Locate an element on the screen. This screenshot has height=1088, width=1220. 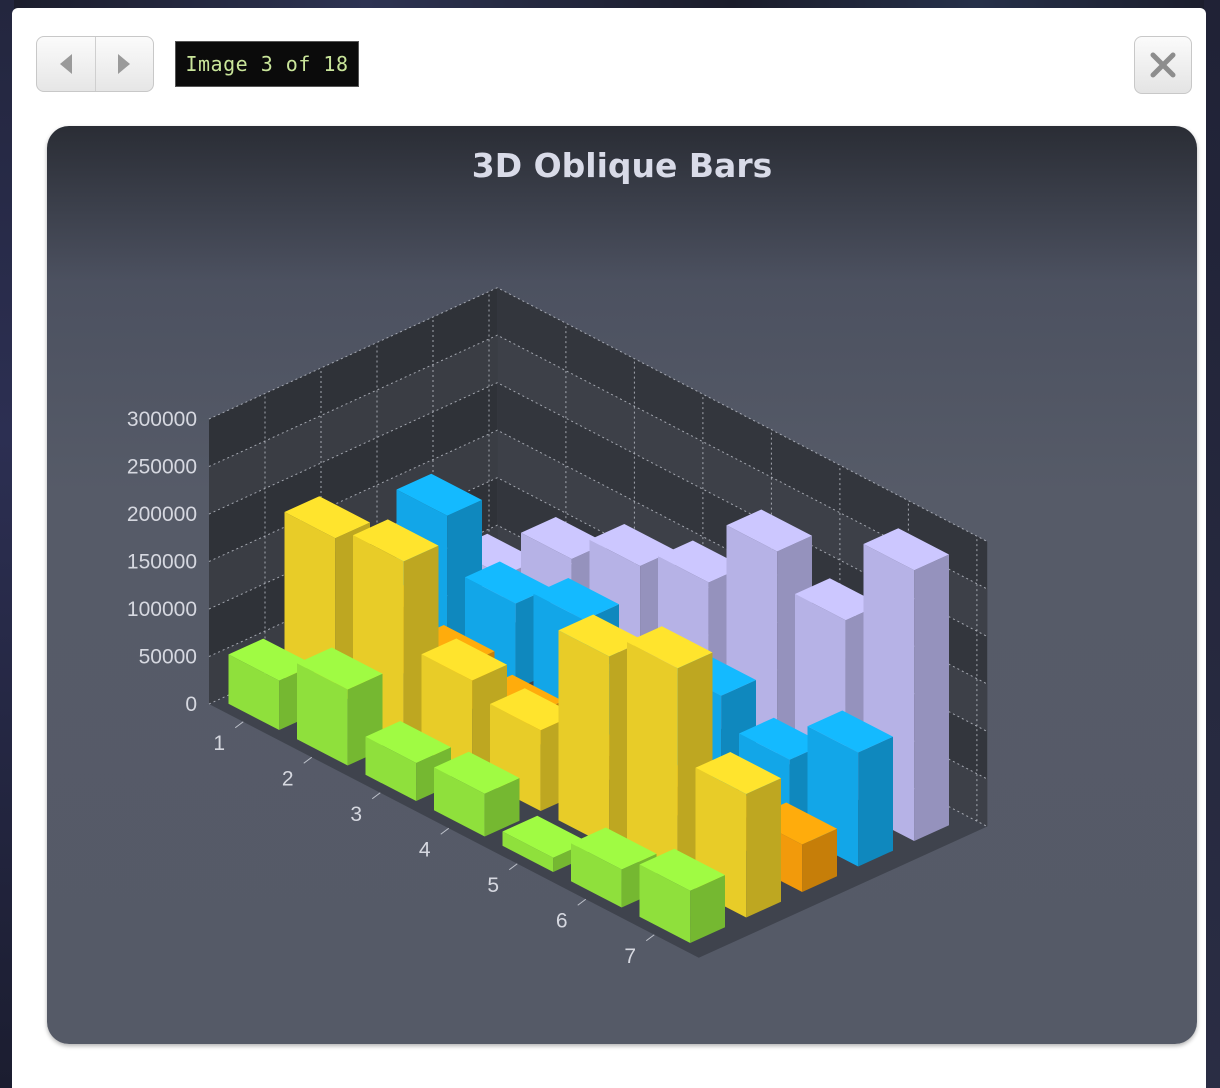
close-button is located at coordinates (1163, 65).